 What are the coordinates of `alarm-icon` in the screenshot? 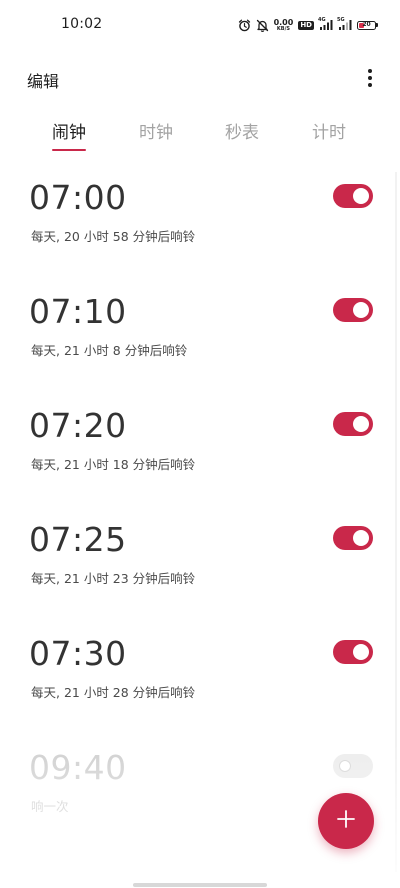 It's located at (244, 25).